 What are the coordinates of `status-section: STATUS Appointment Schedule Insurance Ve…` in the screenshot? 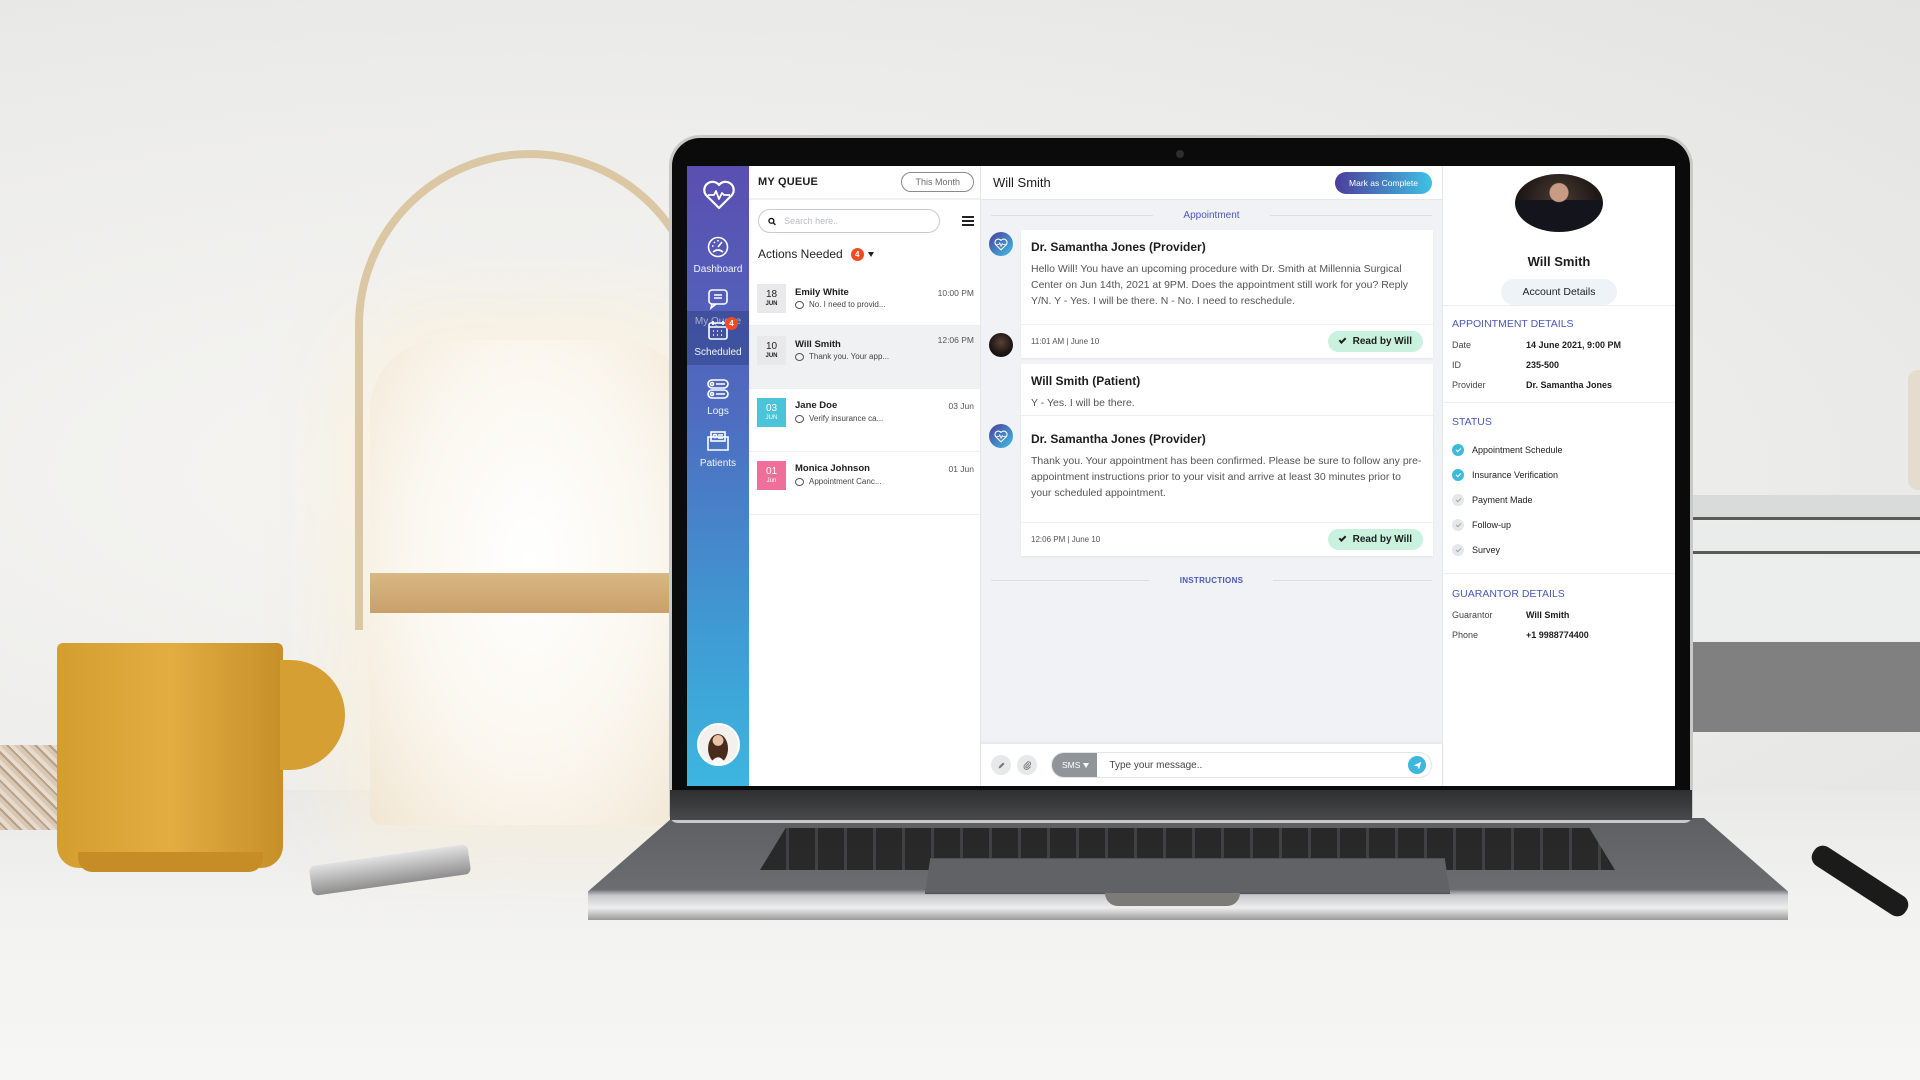 It's located at (1559, 488).